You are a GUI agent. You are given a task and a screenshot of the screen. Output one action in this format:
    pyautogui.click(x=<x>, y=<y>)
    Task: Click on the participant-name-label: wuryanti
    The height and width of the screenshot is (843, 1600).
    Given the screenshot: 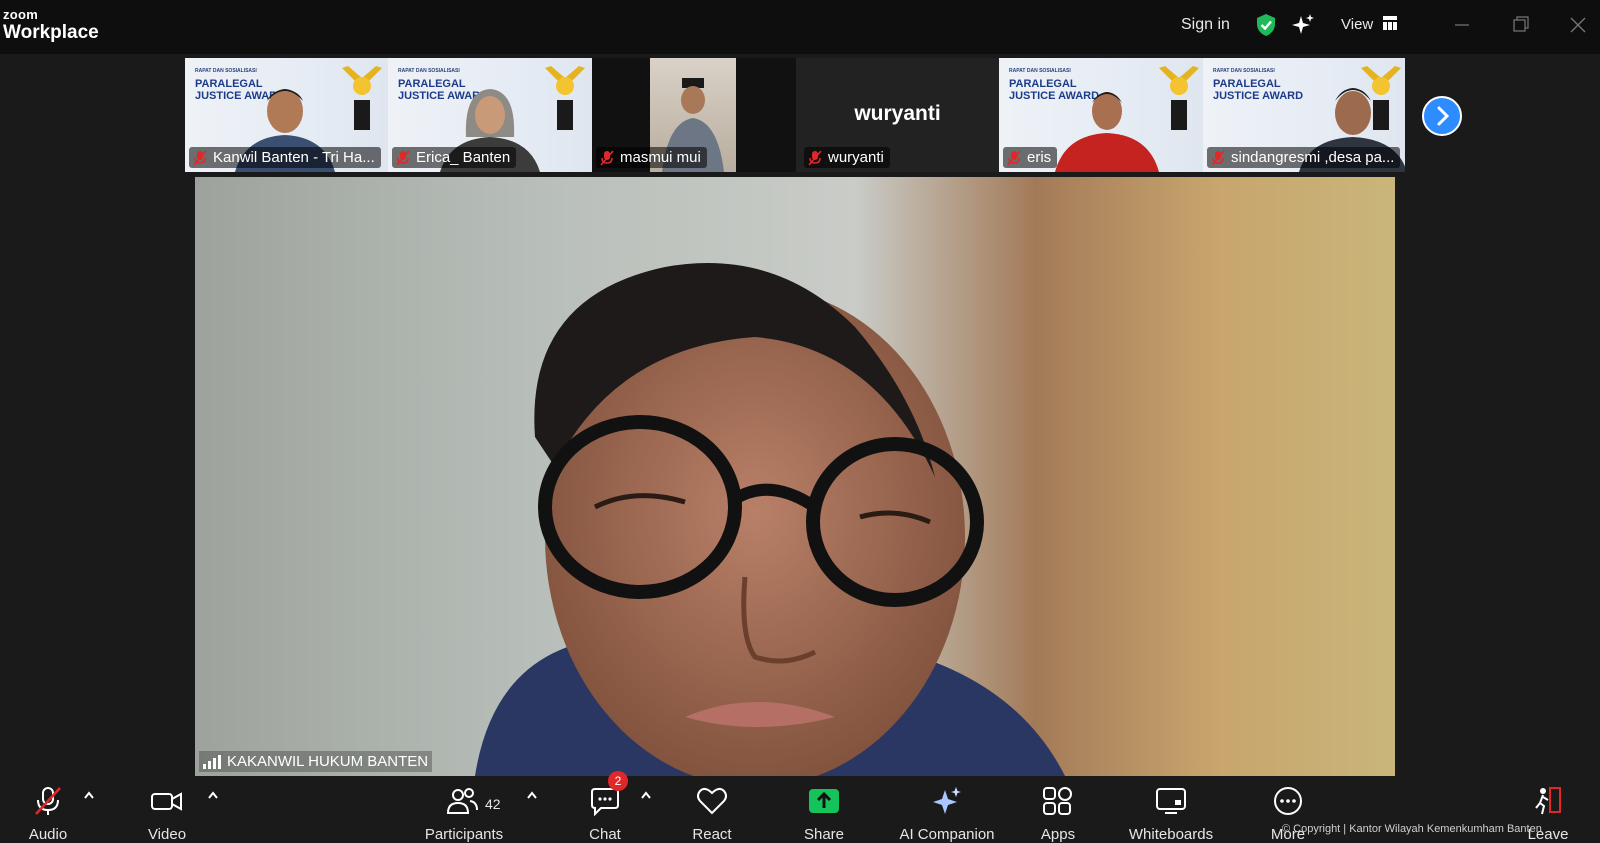 What is the action you would take?
    pyautogui.click(x=847, y=157)
    